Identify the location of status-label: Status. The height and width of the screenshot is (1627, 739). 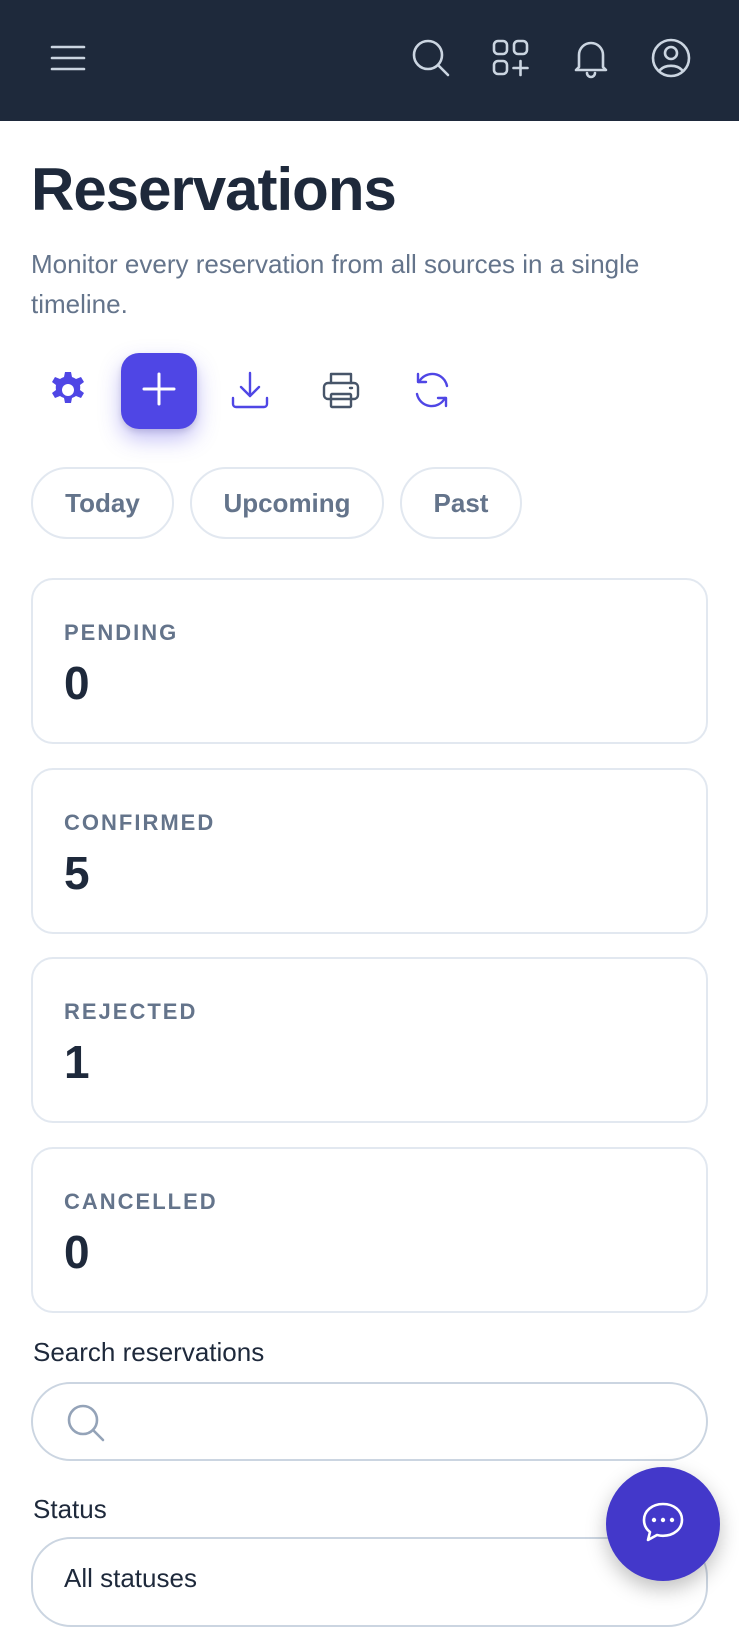
(70, 1509).